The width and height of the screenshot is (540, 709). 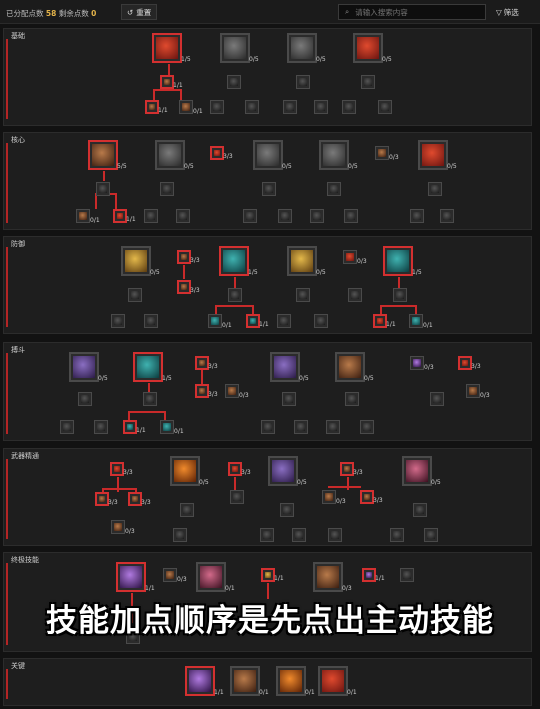 What do you see at coordinates (139, 12) in the screenshot?
I see `reset-button: ↺ 重置` at bounding box center [139, 12].